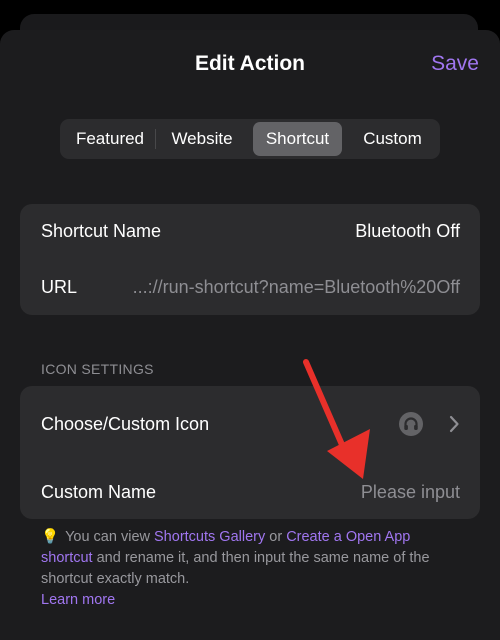 The image size is (500, 640). I want to click on segment-divider, so click(155, 139).